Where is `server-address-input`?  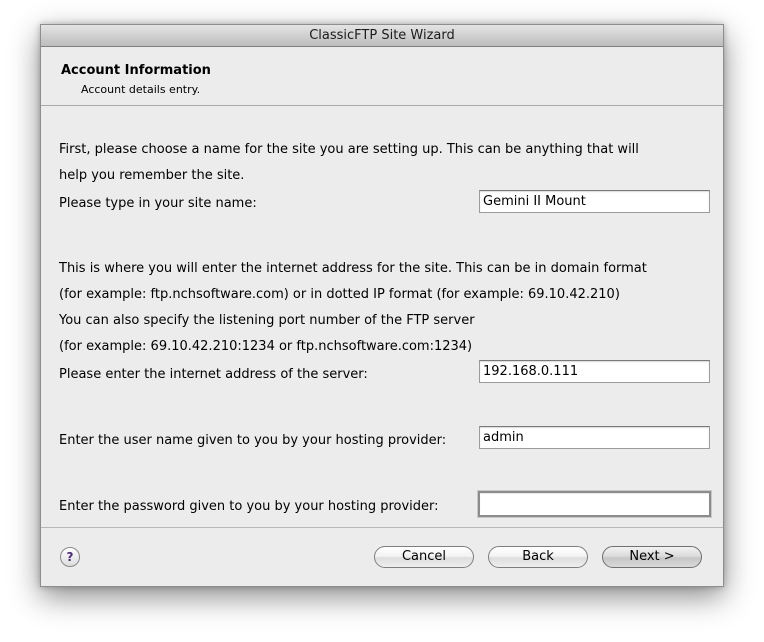
server-address-input is located at coordinates (594, 371).